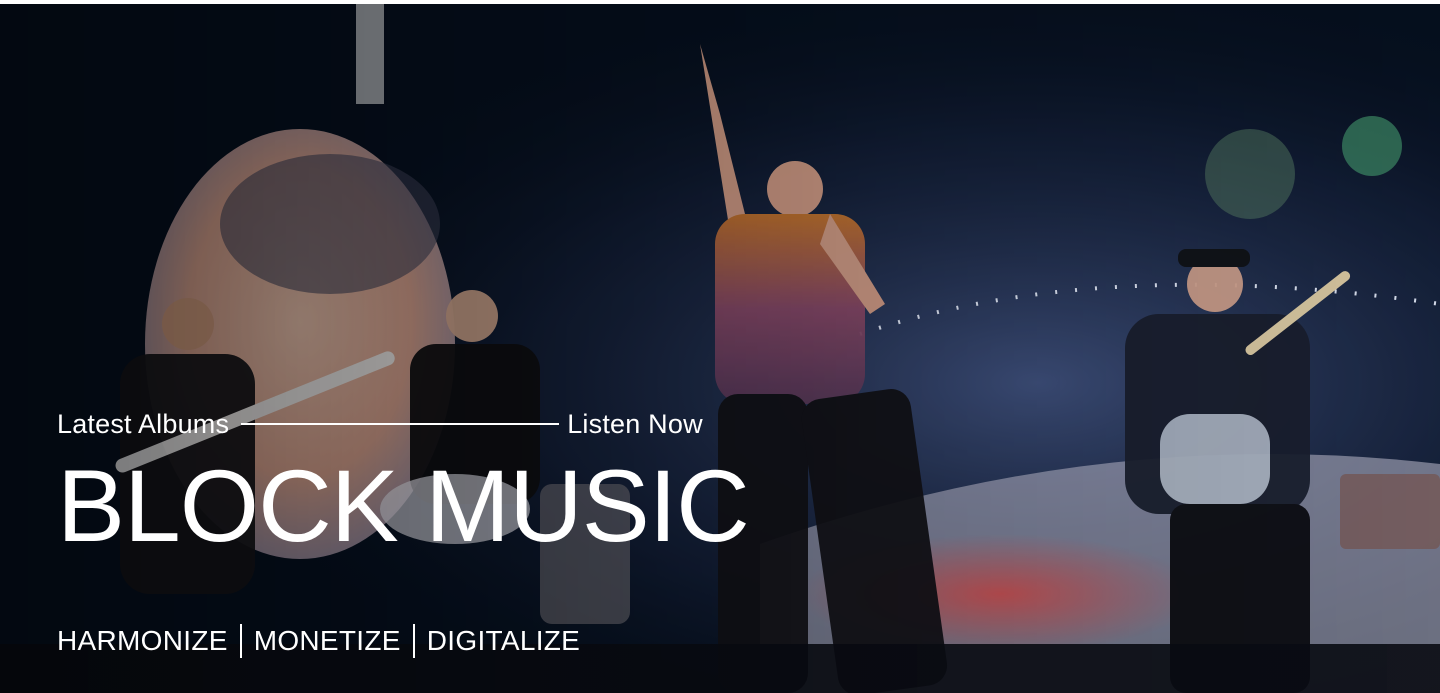 The image size is (1440, 693). What do you see at coordinates (400, 424) in the screenshot?
I see `divider-line` at bounding box center [400, 424].